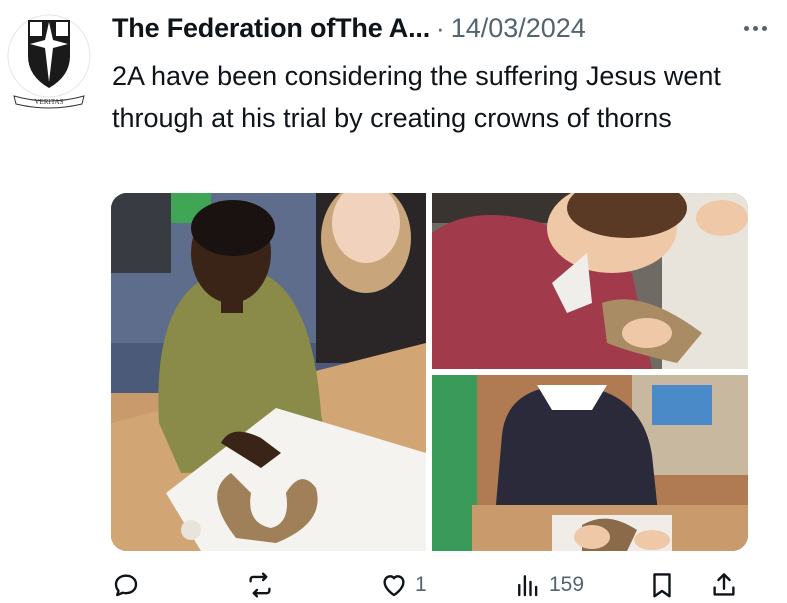 This screenshot has height=603, width=787. Describe the element at coordinates (755, 28) in the screenshot. I see `more-options-icon` at that location.